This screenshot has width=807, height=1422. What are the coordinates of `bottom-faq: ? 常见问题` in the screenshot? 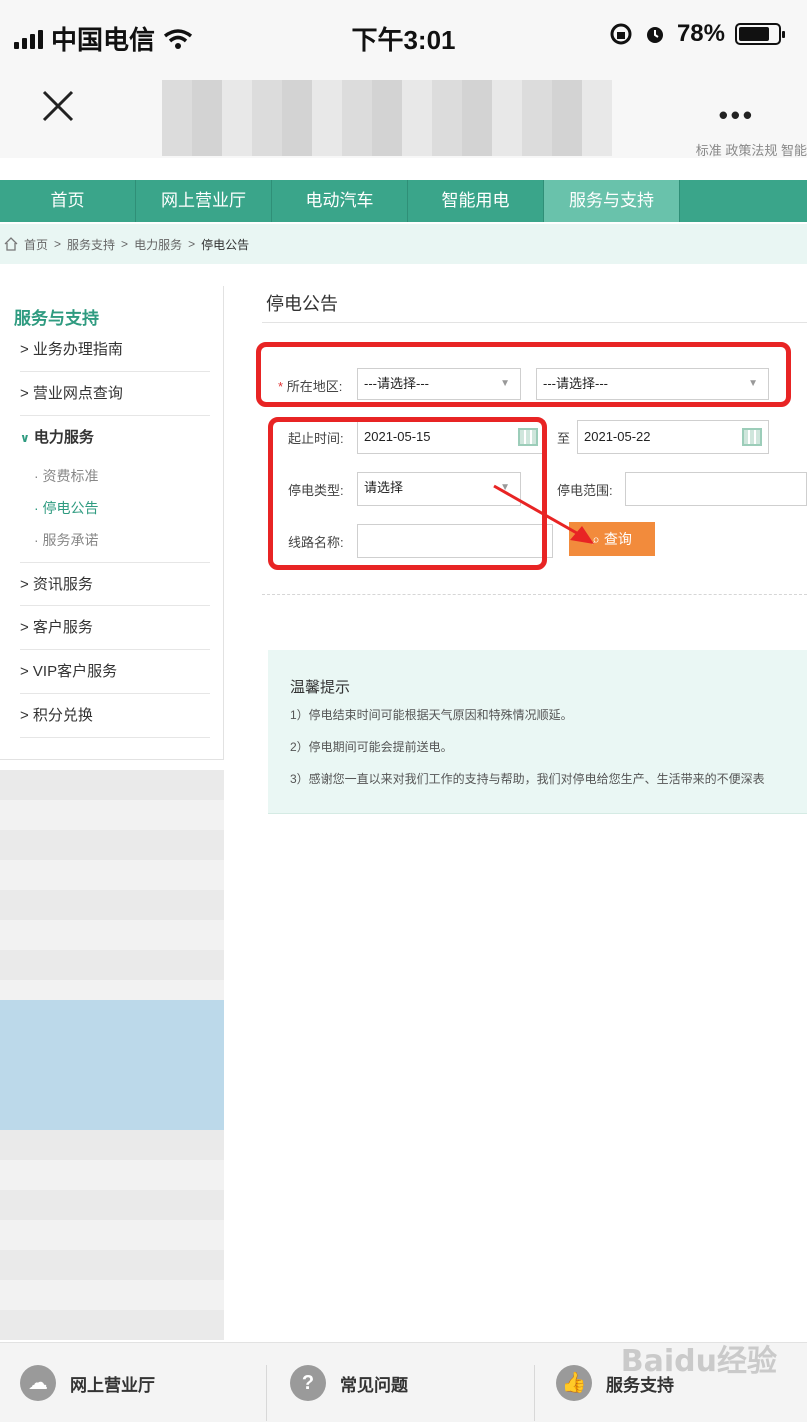 It's located at (349, 1382).